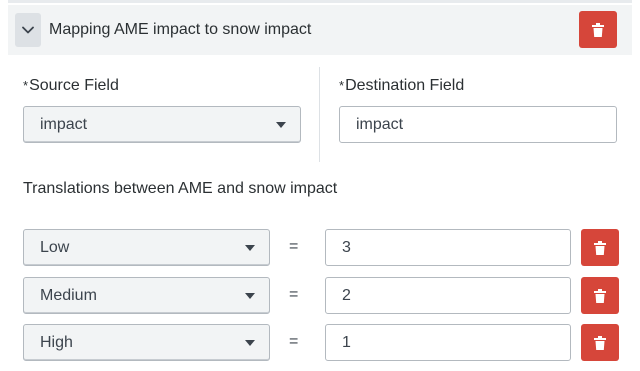 Image resolution: width=640 pixels, height=371 pixels. I want to click on destination-field-value: impact, so click(380, 124).